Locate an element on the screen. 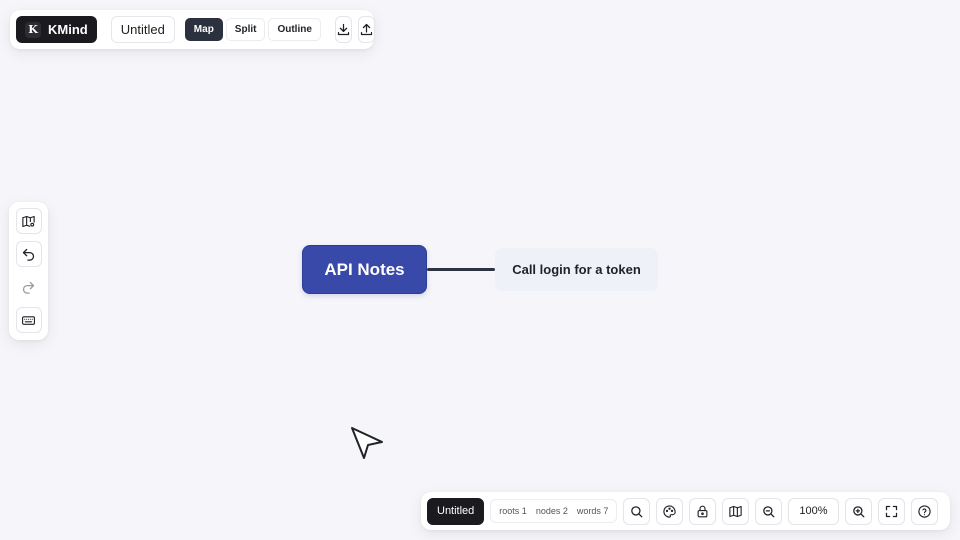  keyboard-icon is located at coordinates (28, 320).